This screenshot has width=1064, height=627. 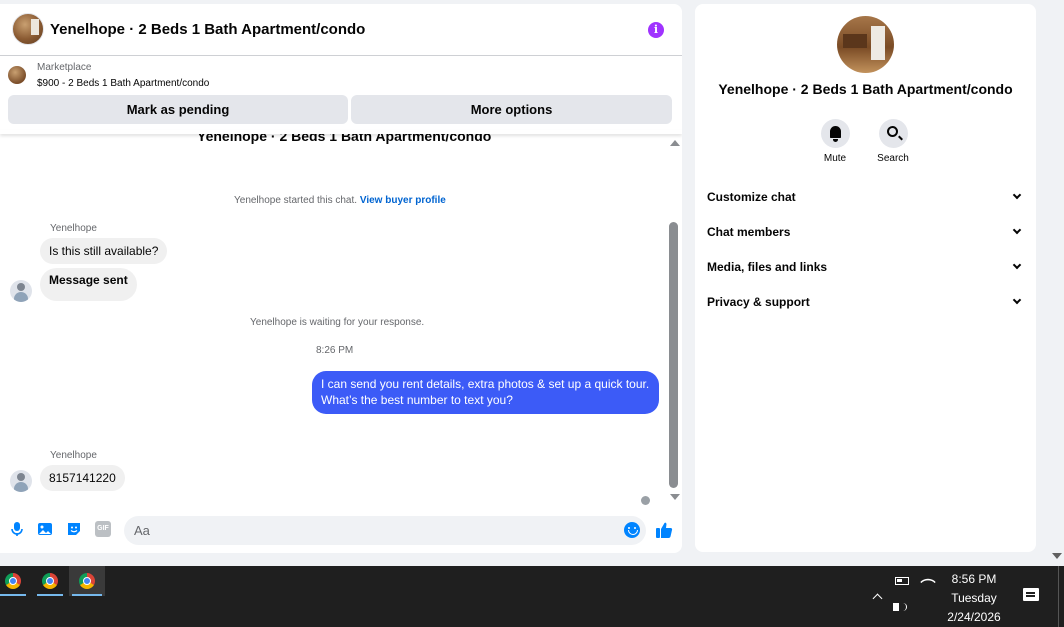 I want to click on mark-as-pending-button: Mark as pending, so click(x=178, y=109).